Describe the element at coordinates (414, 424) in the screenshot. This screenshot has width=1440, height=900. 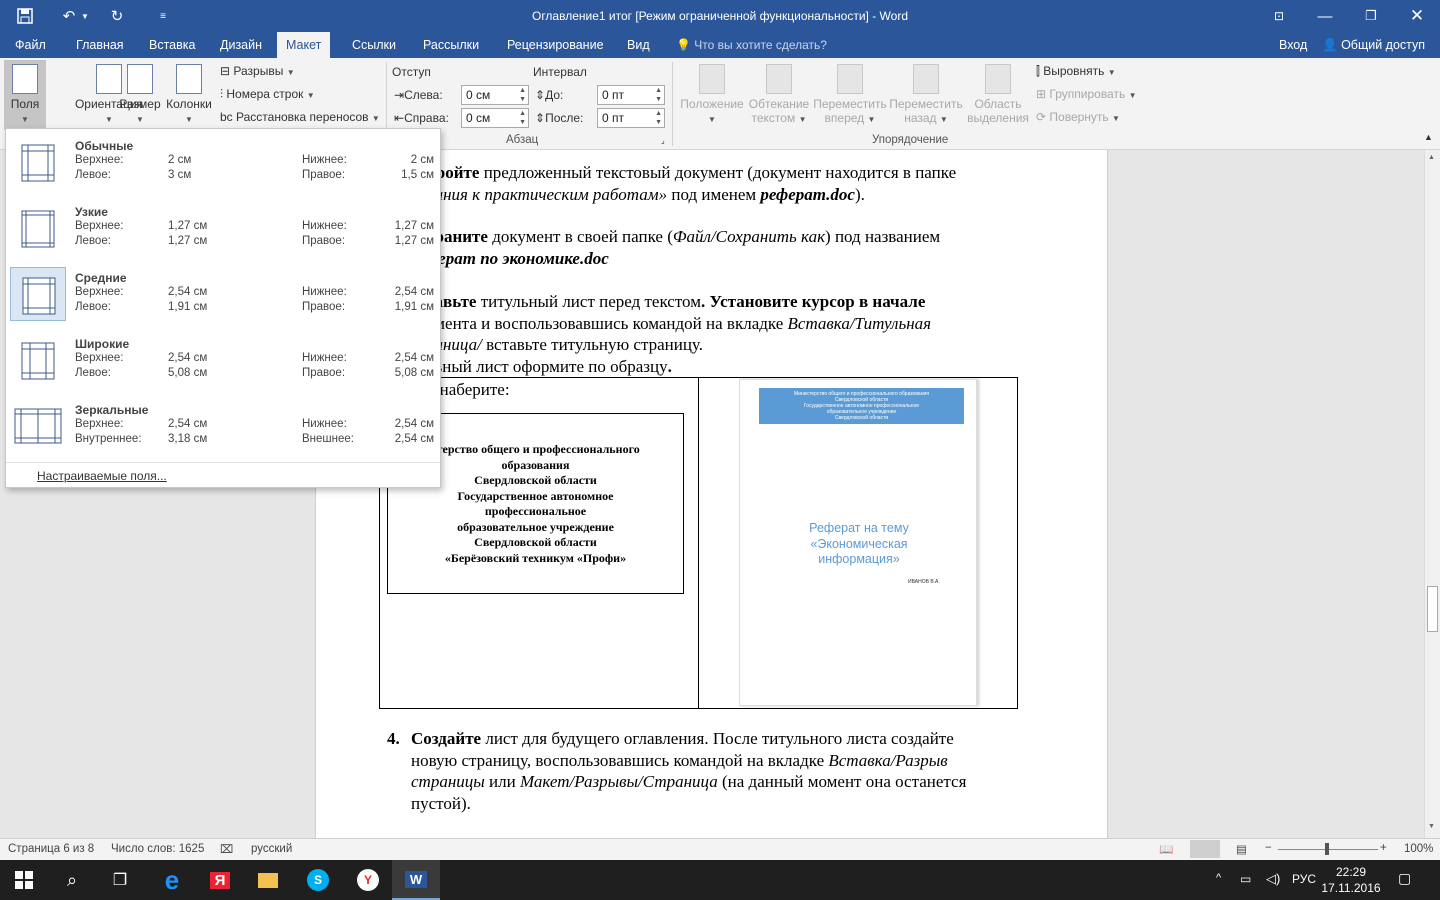
I see `margin-preset-v2: 2,54 см` at that location.